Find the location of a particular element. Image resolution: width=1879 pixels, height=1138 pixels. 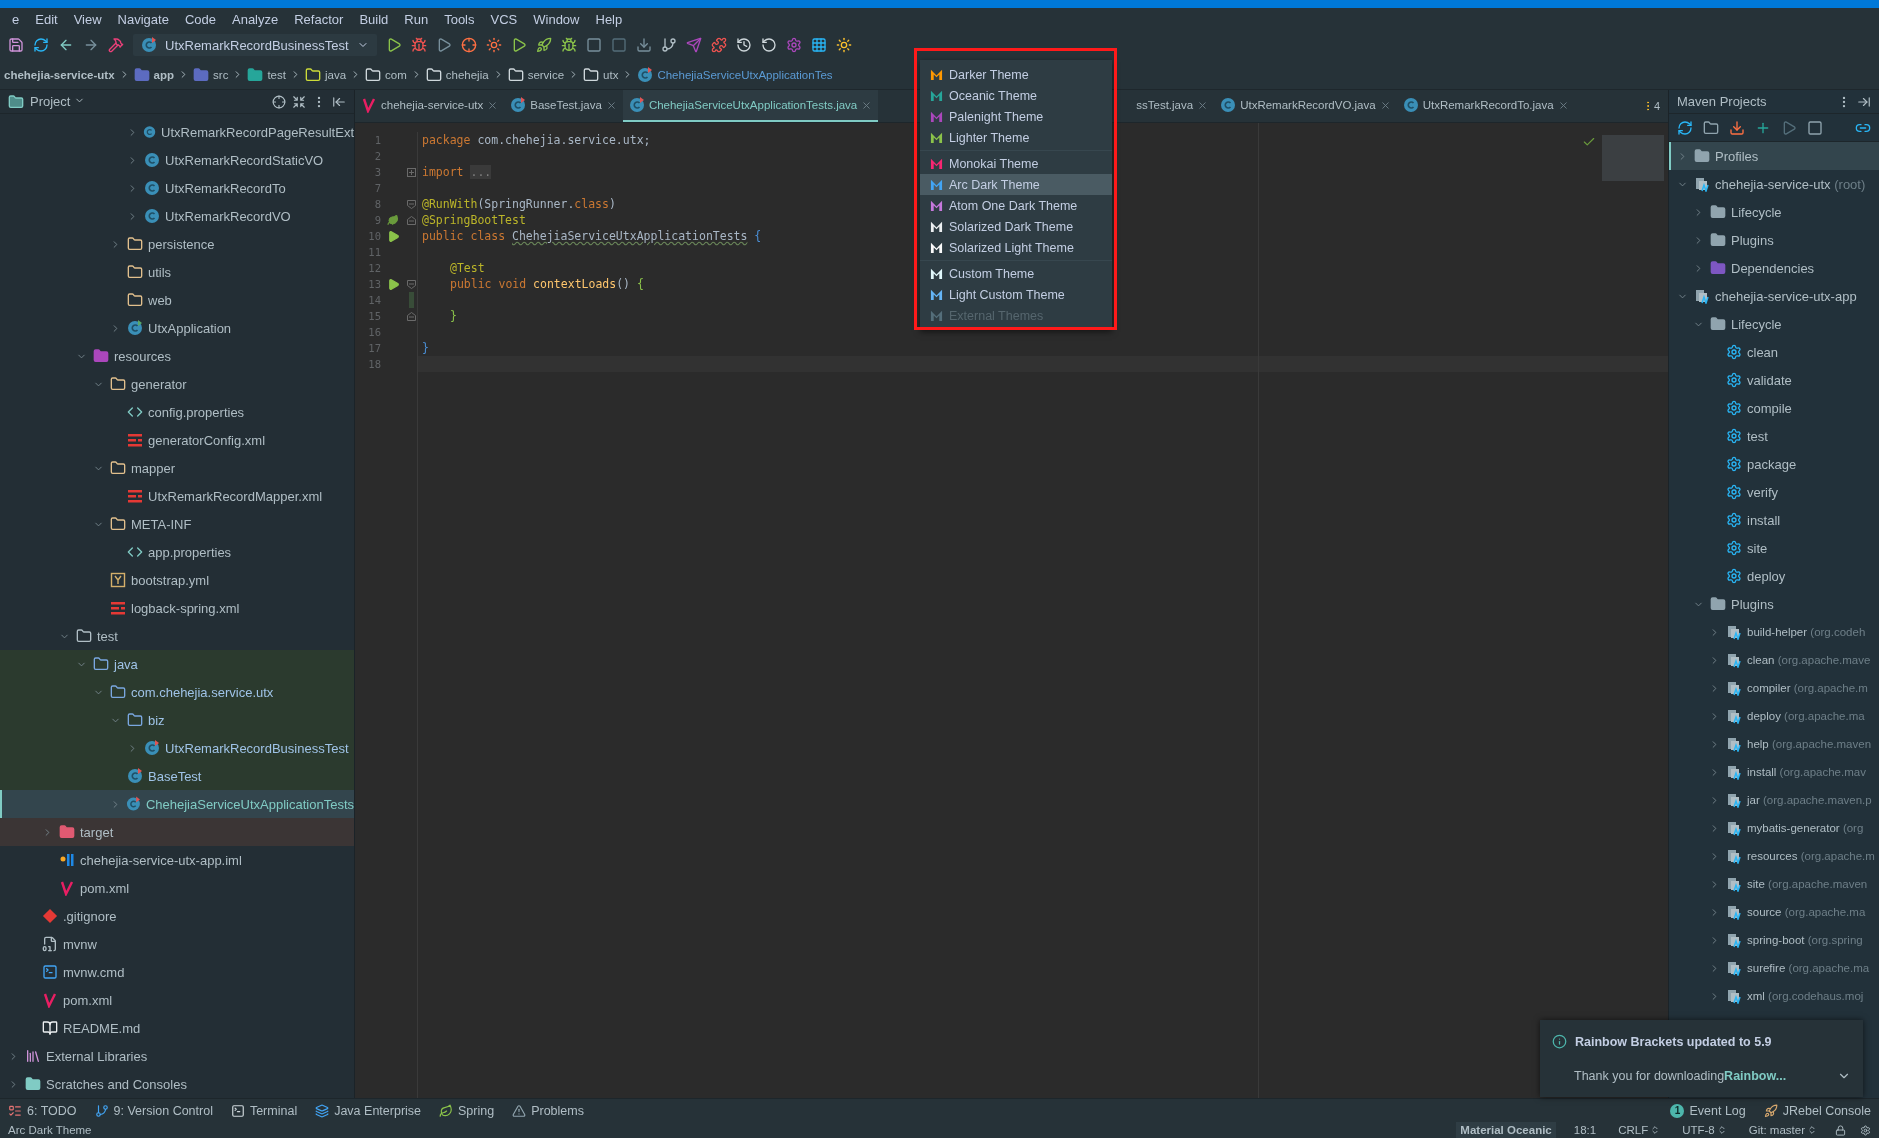

tree-item: UtxApplication is located at coordinates (177, 328).